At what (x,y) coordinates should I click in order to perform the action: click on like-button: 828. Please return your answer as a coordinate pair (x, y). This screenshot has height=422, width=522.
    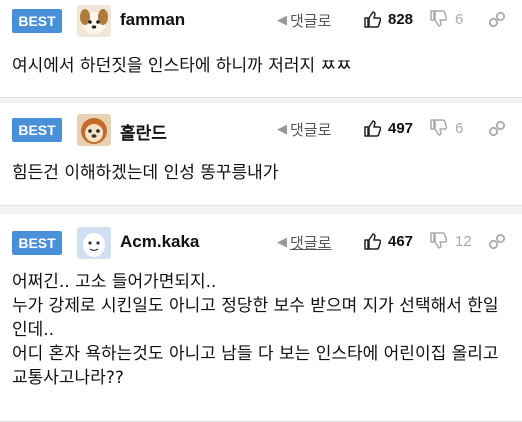
    Looking at the image, I should click on (388, 19).